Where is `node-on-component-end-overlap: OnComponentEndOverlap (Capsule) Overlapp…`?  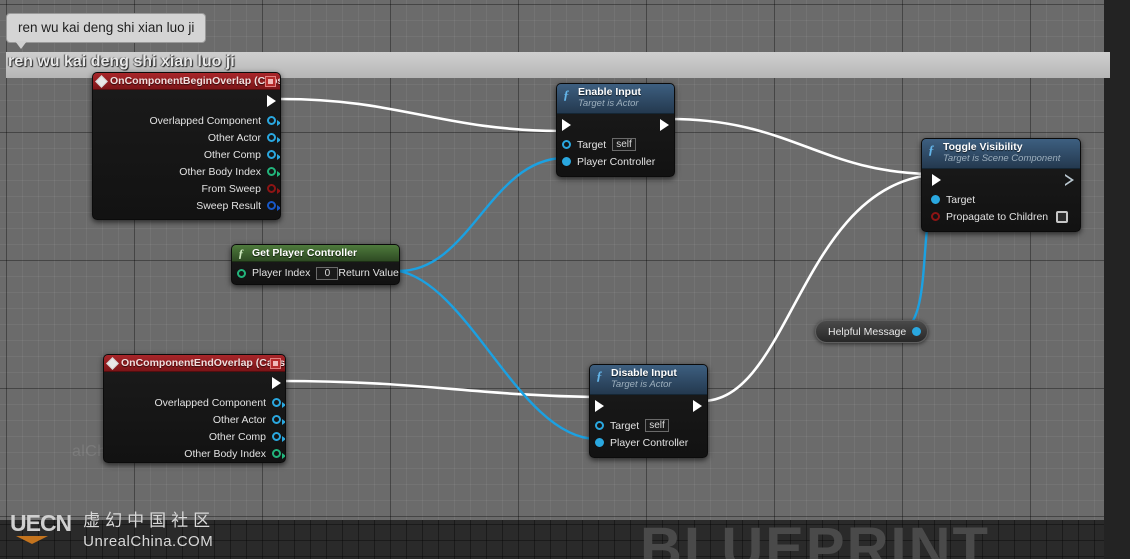
node-on-component-end-overlap: OnComponentEndOverlap (Capsule) Overlapp… is located at coordinates (194, 408).